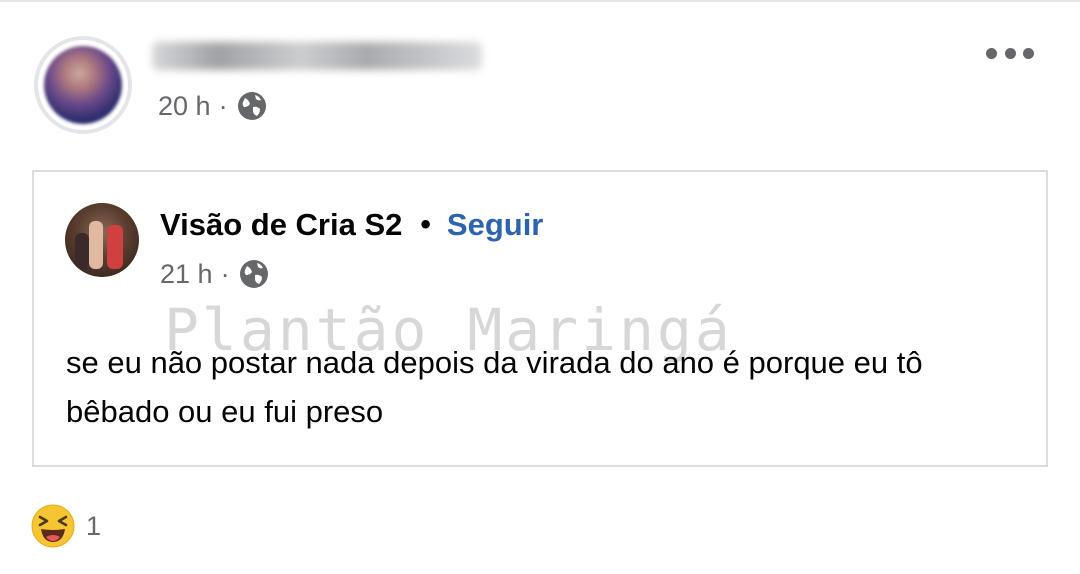  I want to click on shared-post-meta: 21 h ·, so click(215, 274).